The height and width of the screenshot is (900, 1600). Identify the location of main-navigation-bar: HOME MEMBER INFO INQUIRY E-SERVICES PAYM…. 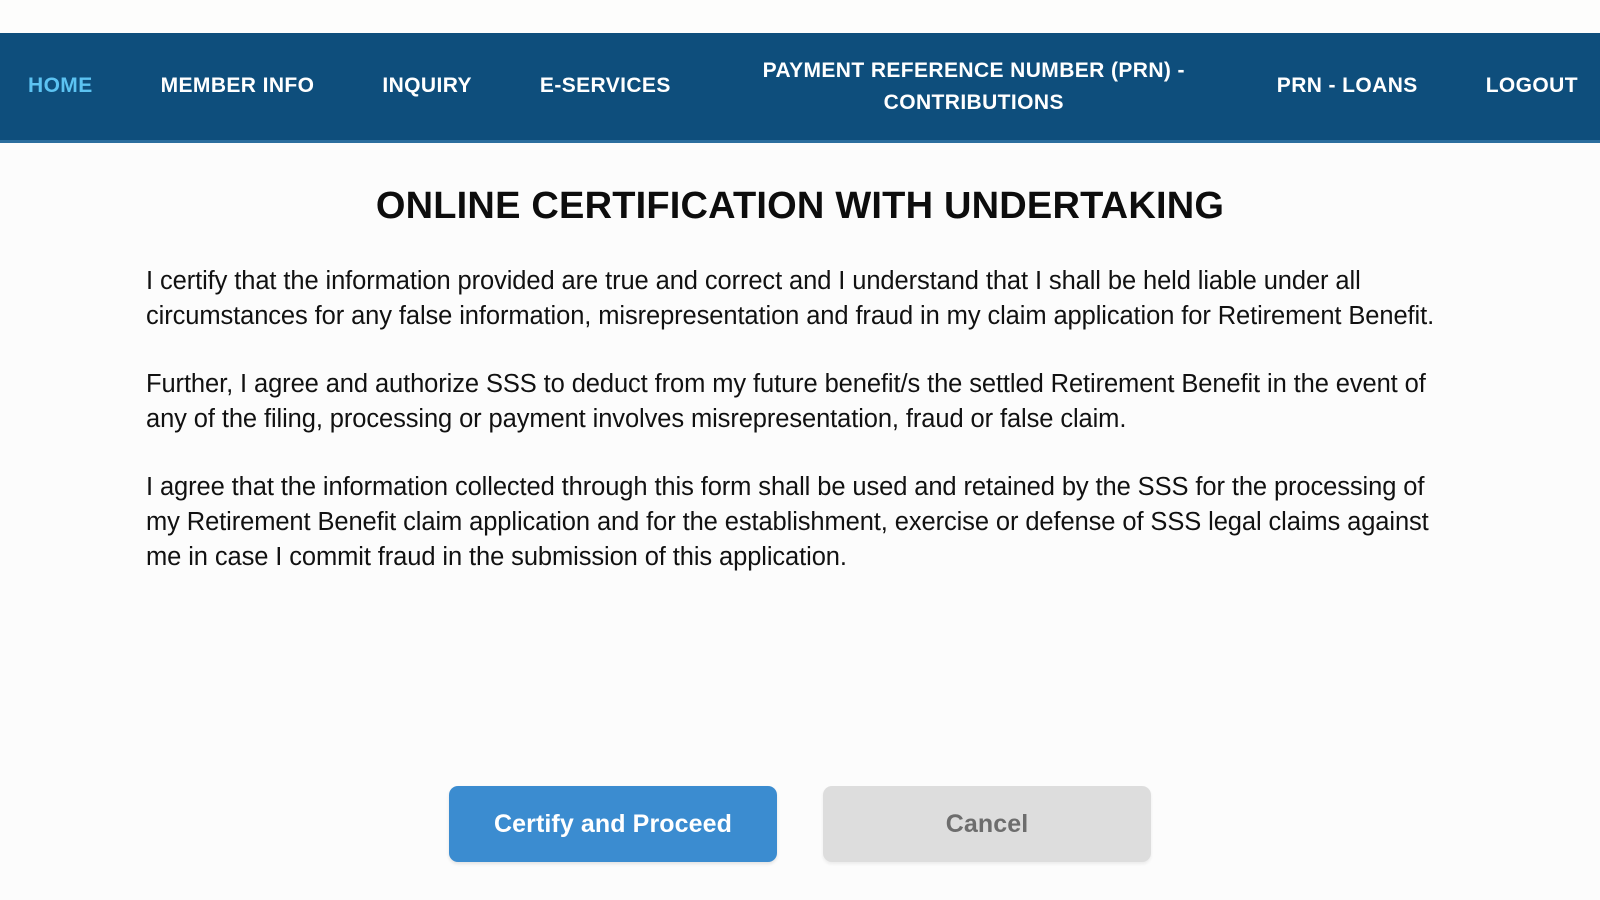
(800, 88).